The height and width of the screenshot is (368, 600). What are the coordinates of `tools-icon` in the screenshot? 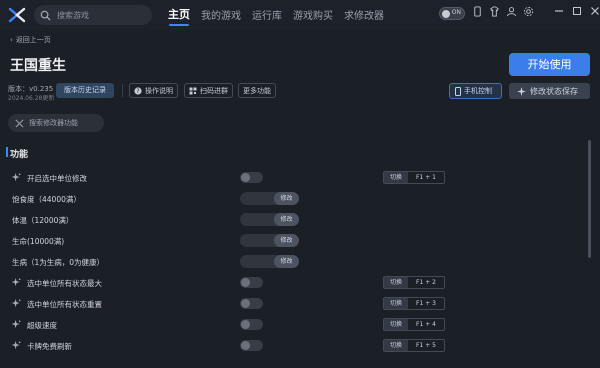 It's located at (19, 123).